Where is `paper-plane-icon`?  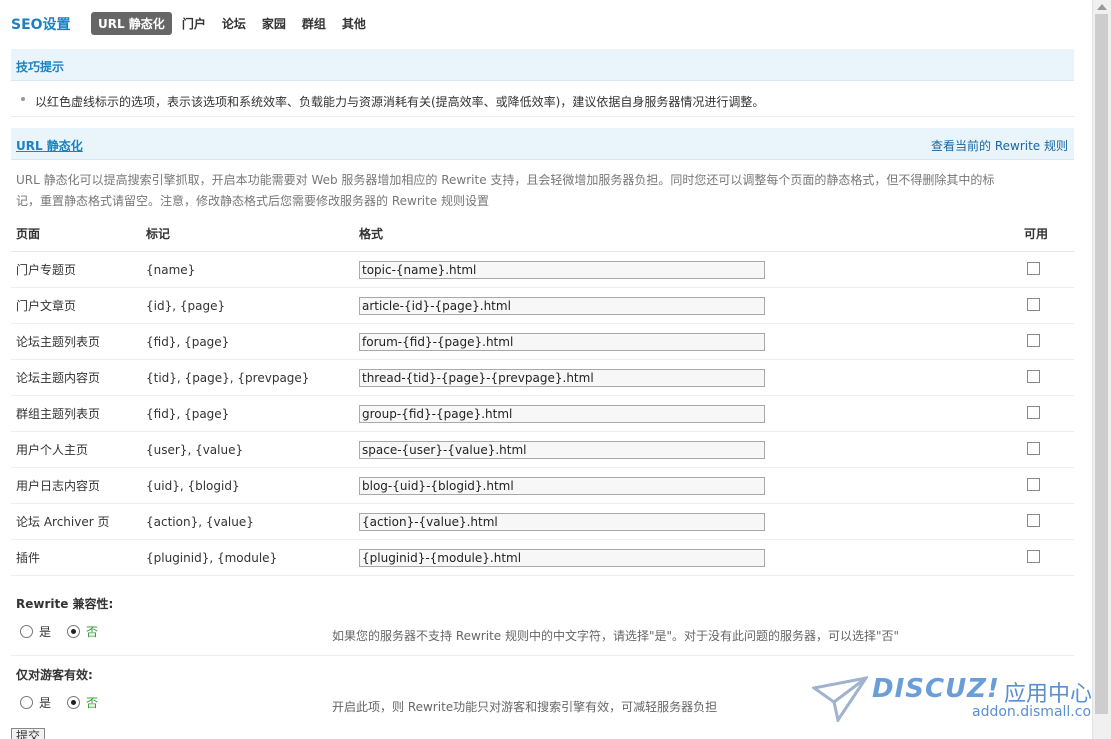 paper-plane-icon is located at coordinates (840, 699).